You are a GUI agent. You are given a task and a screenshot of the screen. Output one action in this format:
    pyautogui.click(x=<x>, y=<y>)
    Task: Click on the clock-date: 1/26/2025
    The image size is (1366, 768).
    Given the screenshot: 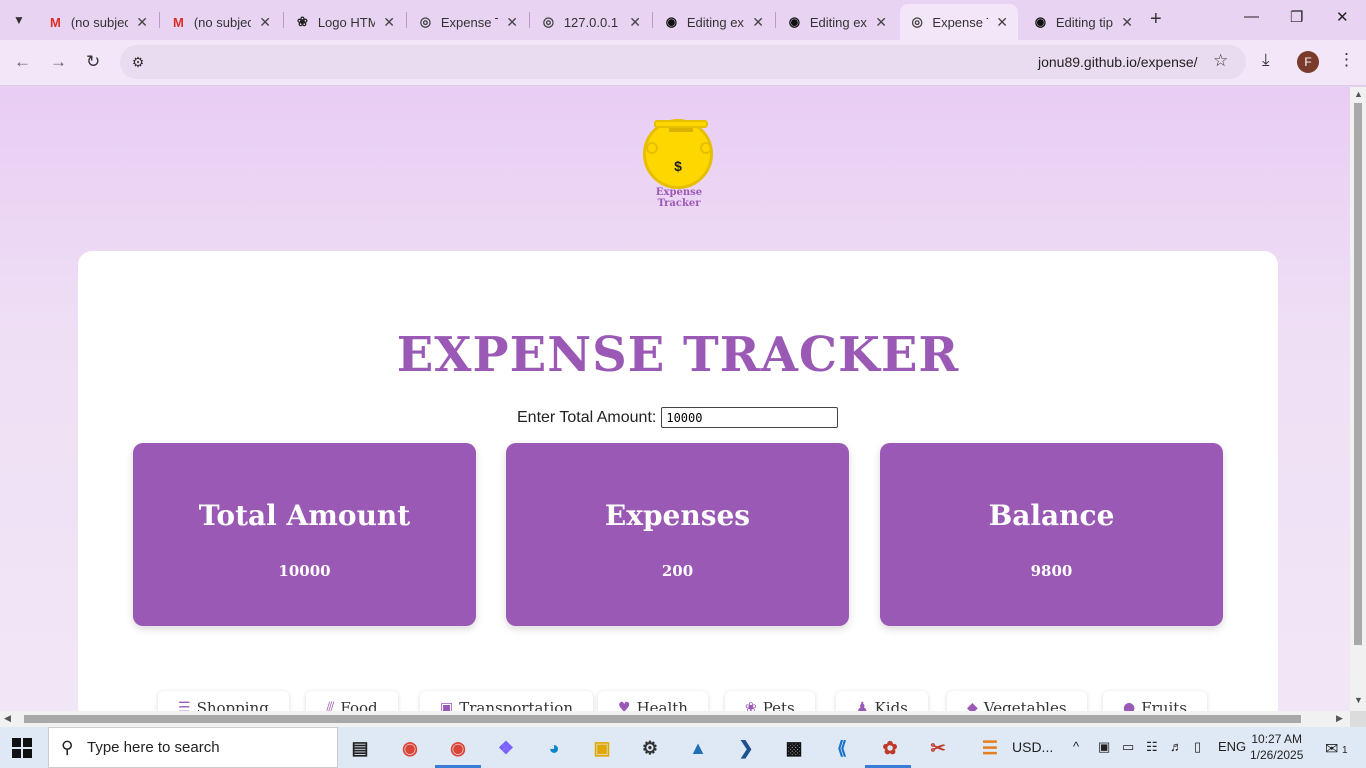 What is the action you would take?
    pyautogui.click(x=1277, y=755)
    